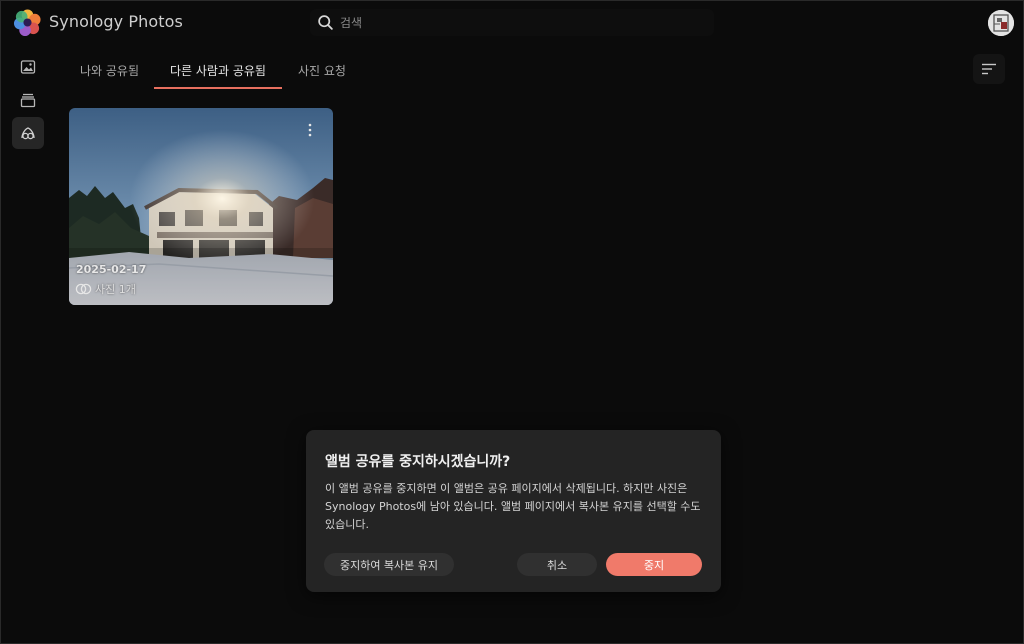 The height and width of the screenshot is (644, 1024). I want to click on album-photo-count: 사진 1개, so click(115, 289).